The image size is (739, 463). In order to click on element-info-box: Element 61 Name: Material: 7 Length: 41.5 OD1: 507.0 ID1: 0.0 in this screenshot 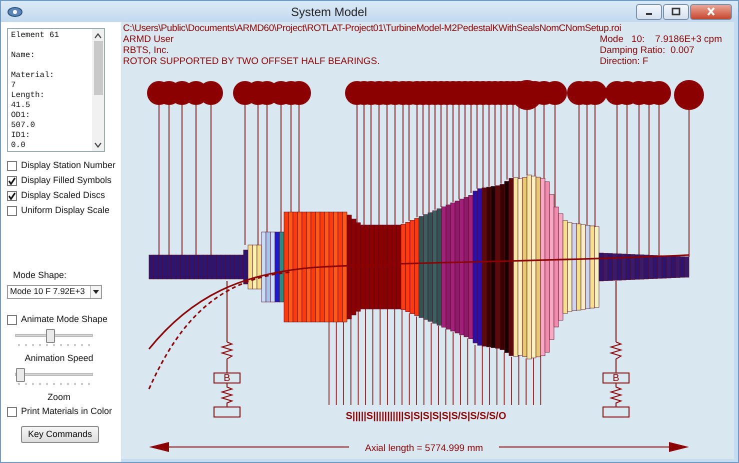, I will do `click(56, 90)`.